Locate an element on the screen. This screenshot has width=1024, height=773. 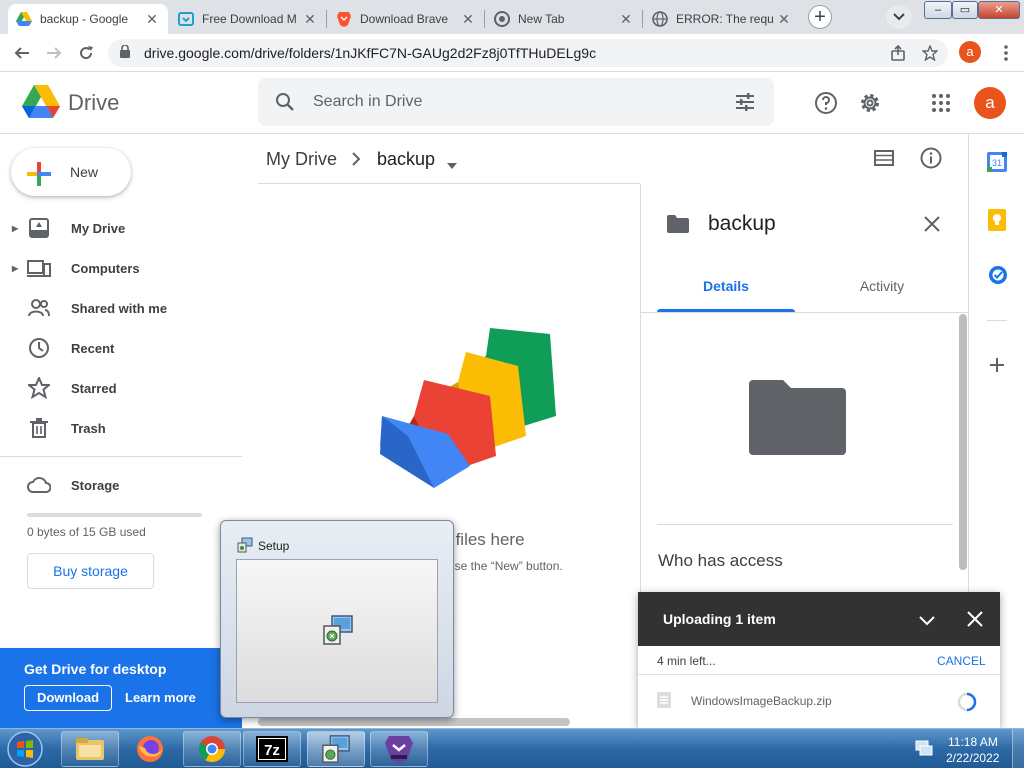
help-icon is located at coordinates (826, 105).